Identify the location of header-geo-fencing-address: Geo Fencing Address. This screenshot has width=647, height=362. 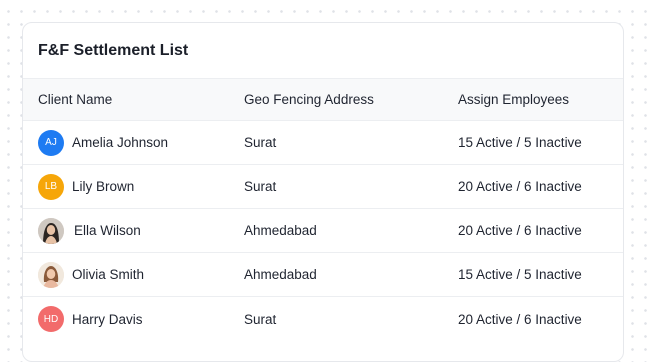
(309, 99).